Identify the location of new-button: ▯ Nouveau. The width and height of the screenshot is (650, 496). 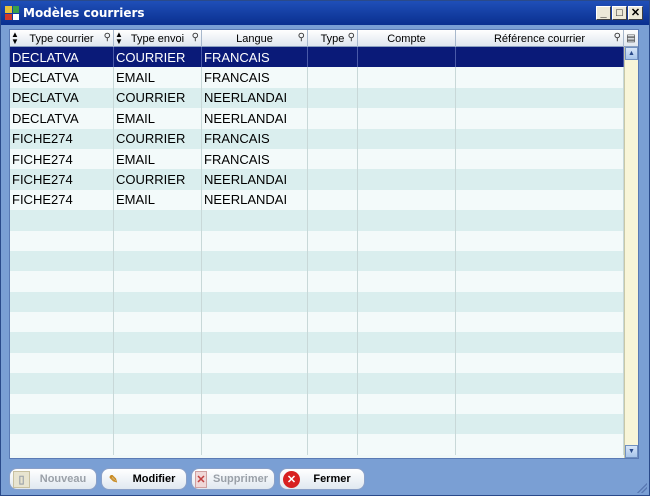
(53, 479).